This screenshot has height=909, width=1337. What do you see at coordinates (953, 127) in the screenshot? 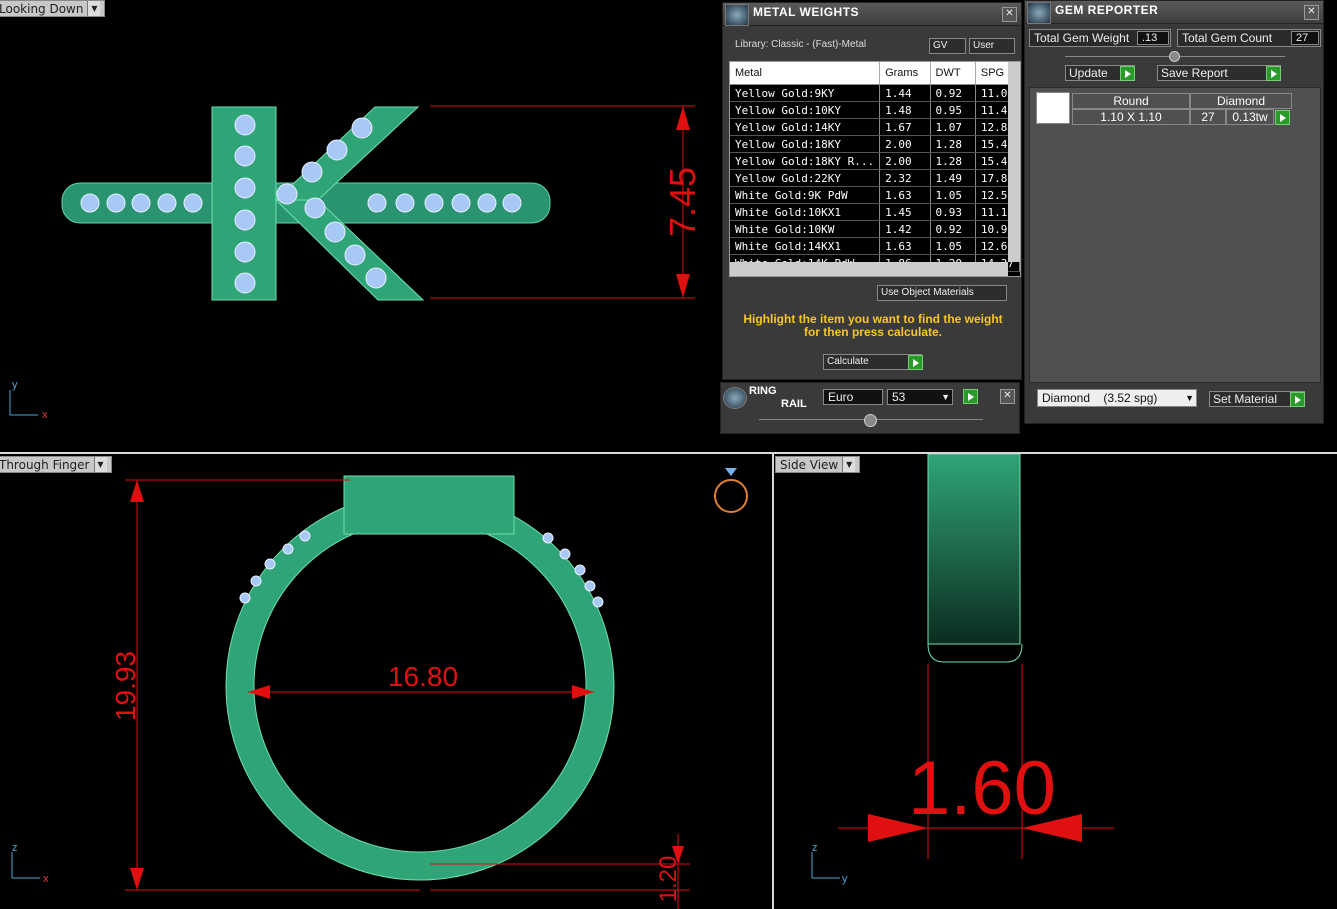
I see `table-cell: 1.07` at bounding box center [953, 127].